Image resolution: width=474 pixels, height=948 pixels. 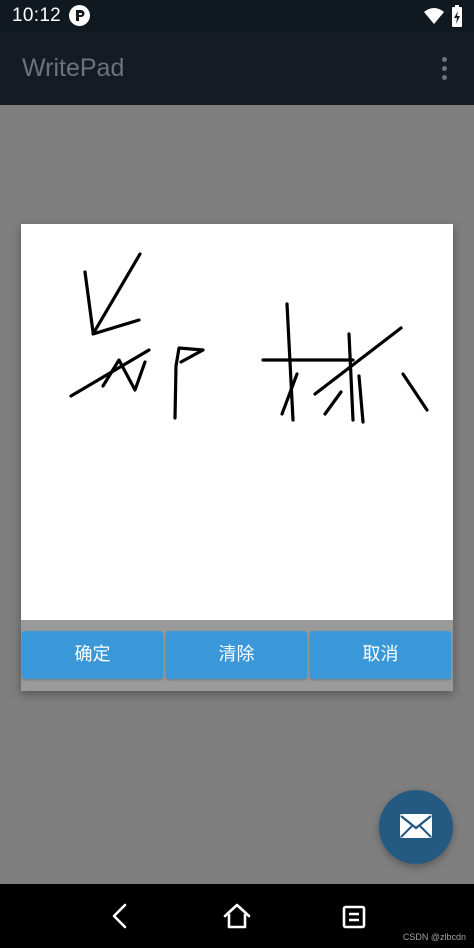 I want to click on watermark: CSDN @zlbcdn, so click(x=434, y=937).